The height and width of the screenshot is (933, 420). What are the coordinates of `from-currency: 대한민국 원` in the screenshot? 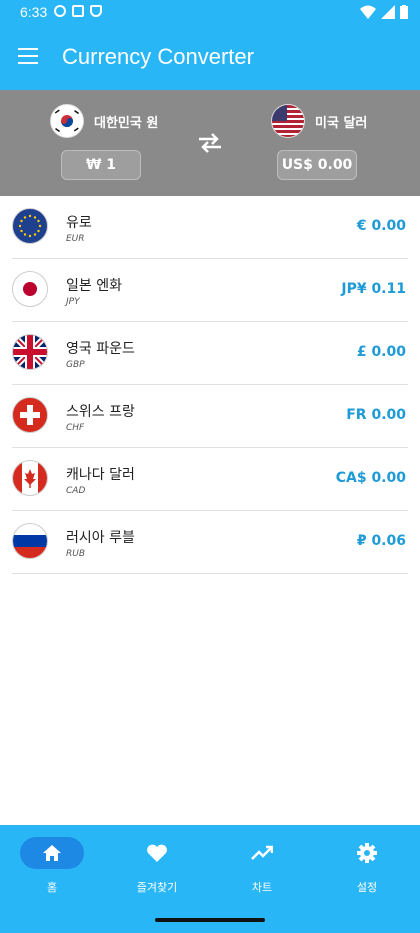 It's located at (104, 121).